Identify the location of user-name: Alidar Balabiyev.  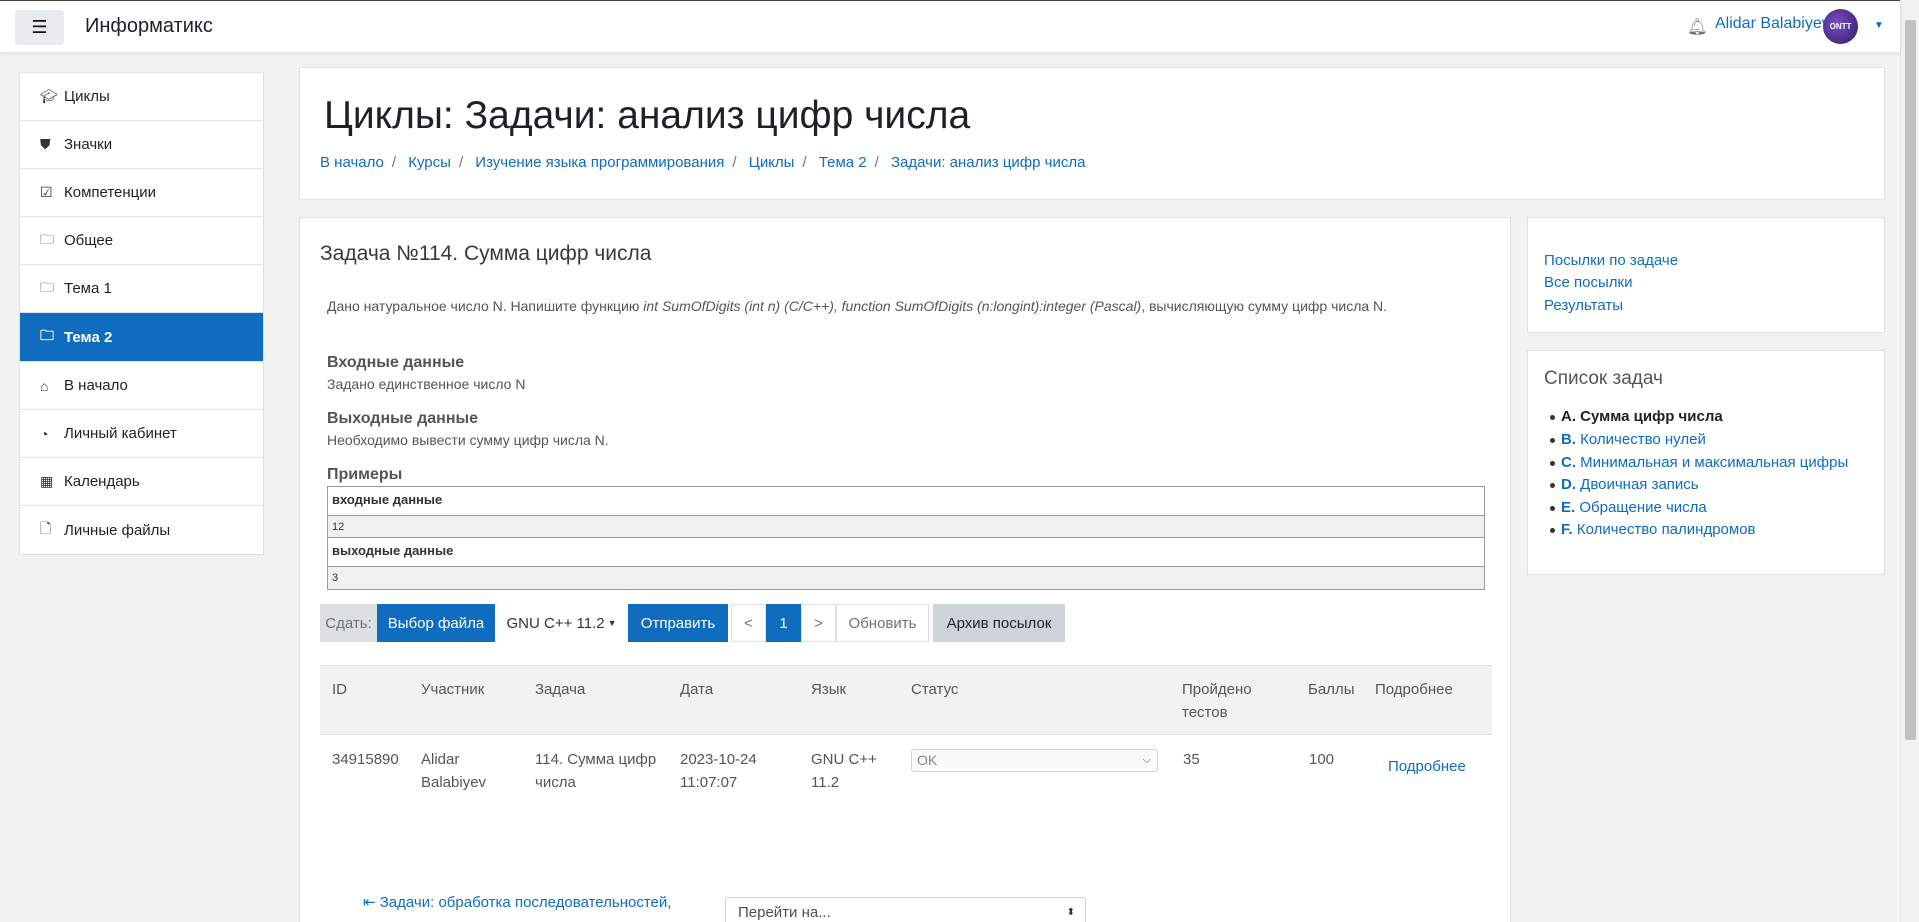
(1772, 24).